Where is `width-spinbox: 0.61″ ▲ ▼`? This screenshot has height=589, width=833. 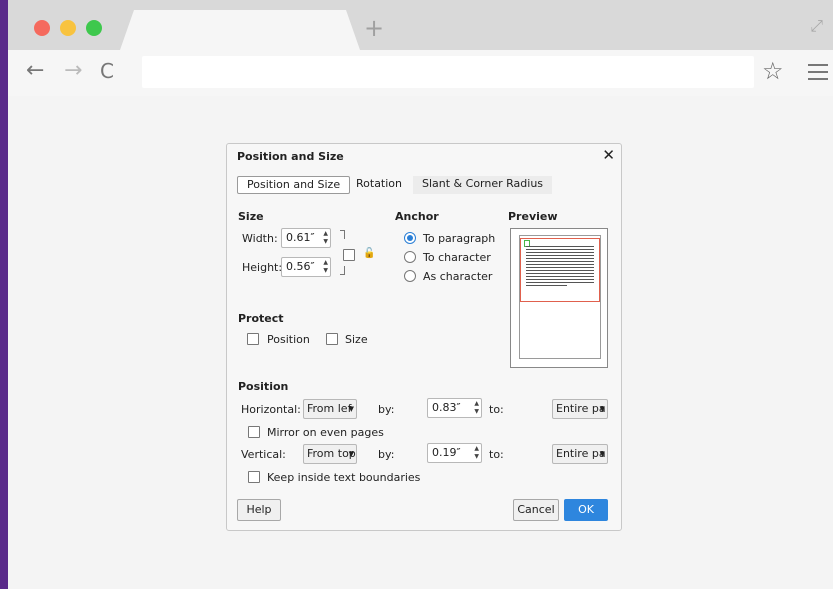
width-spinbox: 0.61″ ▲ ▼ is located at coordinates (306, 238).